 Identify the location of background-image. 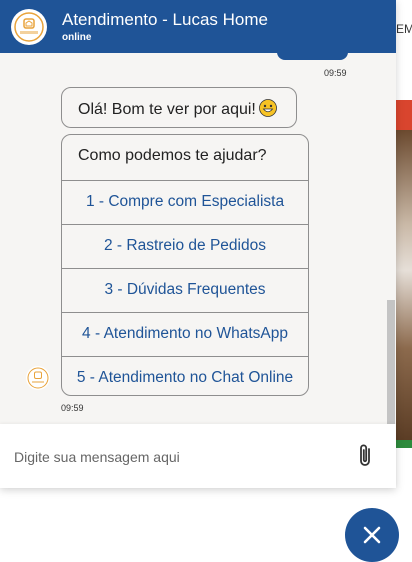
(404, 286).